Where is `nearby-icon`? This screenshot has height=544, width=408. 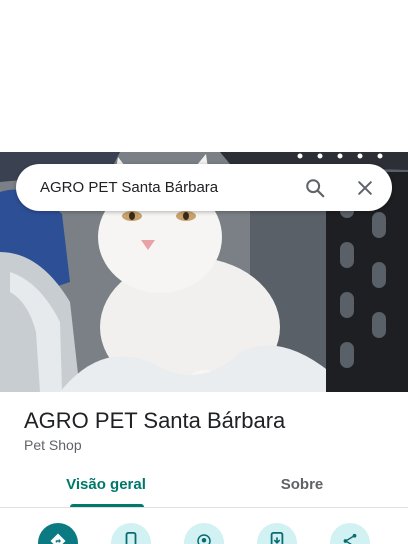
nearby-icon is located at coordinates (204, 538).